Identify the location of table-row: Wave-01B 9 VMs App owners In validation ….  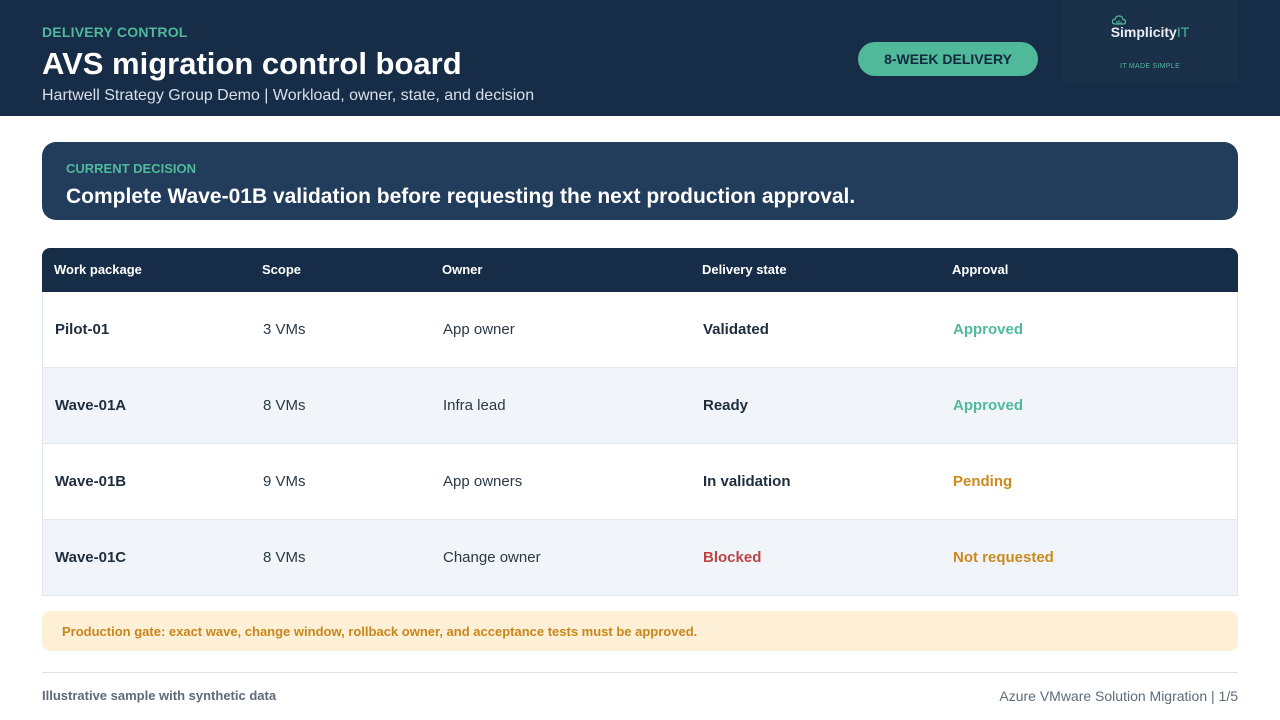
(640, 482).